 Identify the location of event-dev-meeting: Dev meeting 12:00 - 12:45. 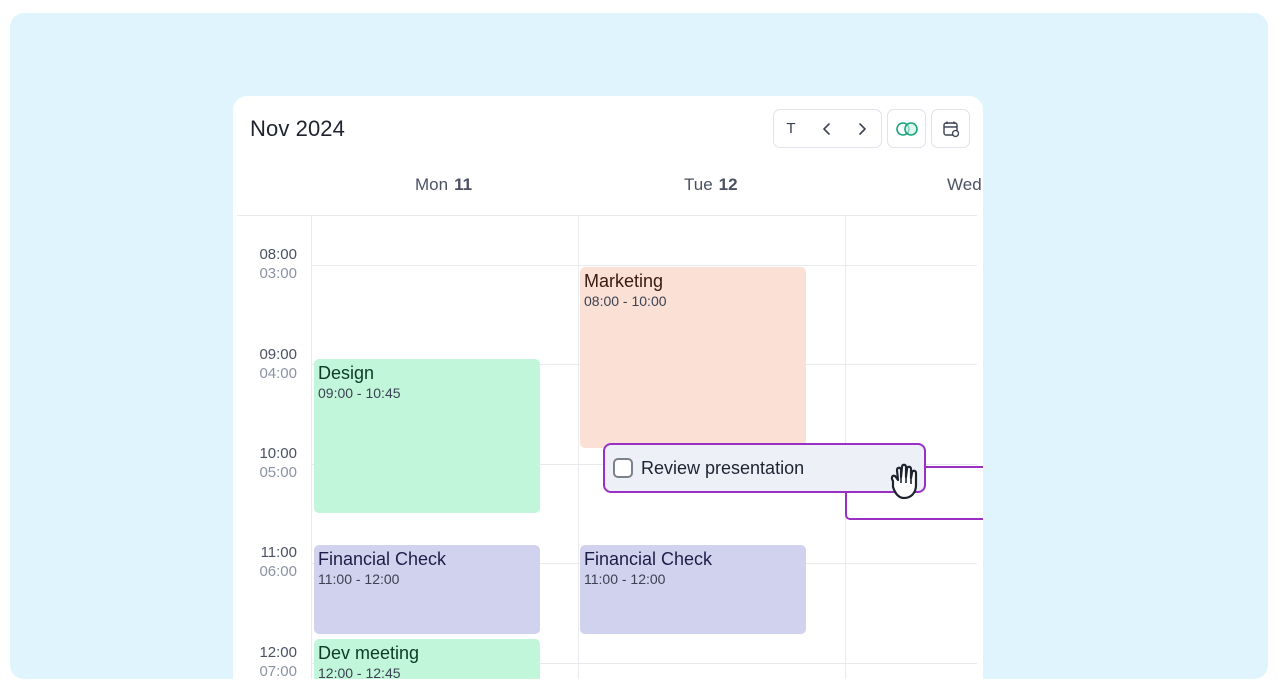
(427, 659).